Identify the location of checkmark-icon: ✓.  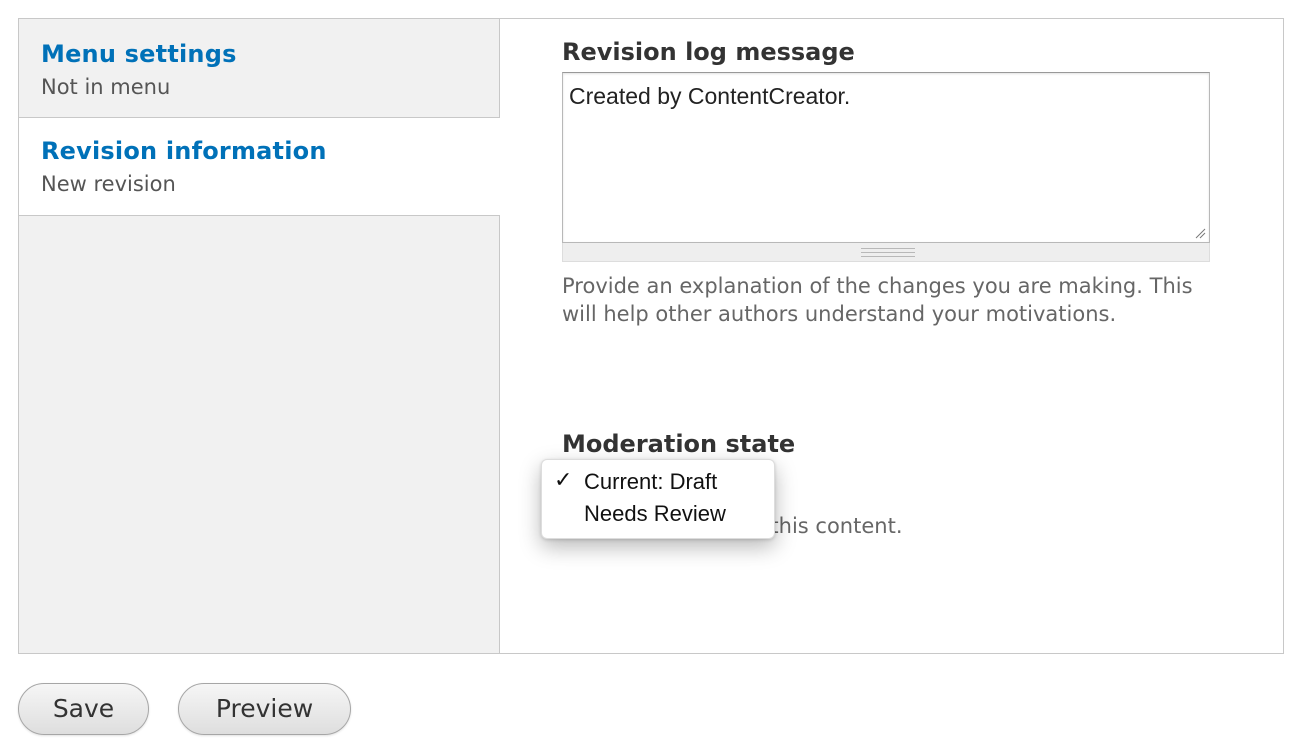
(563, 480).